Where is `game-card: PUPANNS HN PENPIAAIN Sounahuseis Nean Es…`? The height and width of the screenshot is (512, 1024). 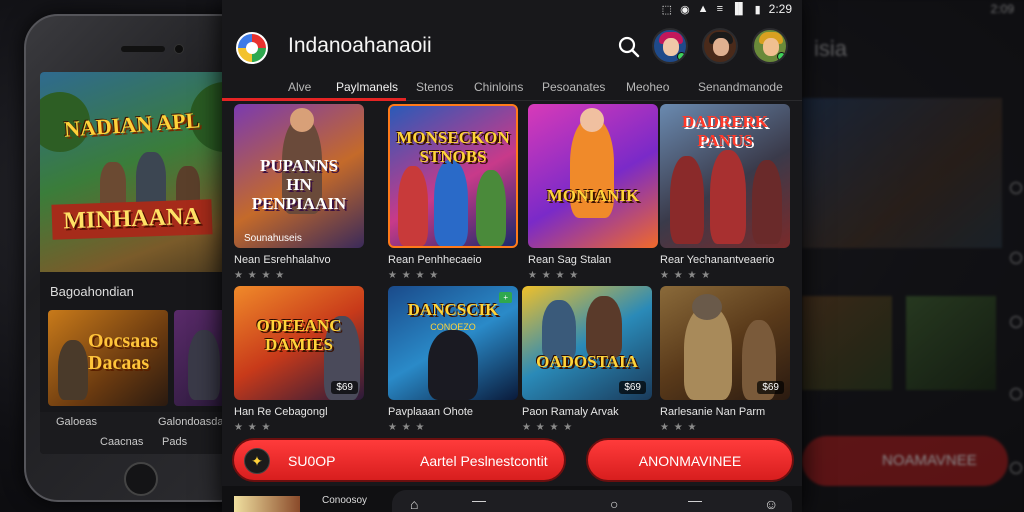 game-card: PUPANNS HN PENPIAAIN Sounahuseis Nean Es… is located at coordinates (299, 192).